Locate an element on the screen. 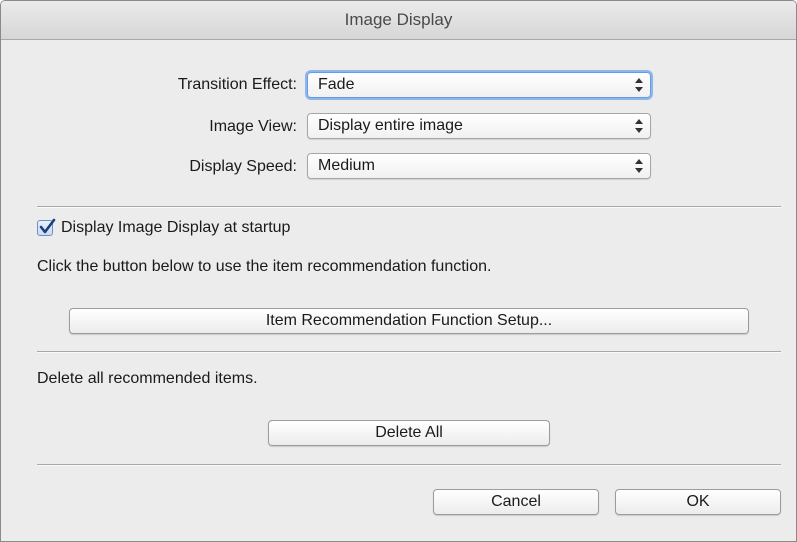 The height and width of the screenshot is (542, 797). transition-effect-label: Transition Effect: is located at coordinates (237, 84).